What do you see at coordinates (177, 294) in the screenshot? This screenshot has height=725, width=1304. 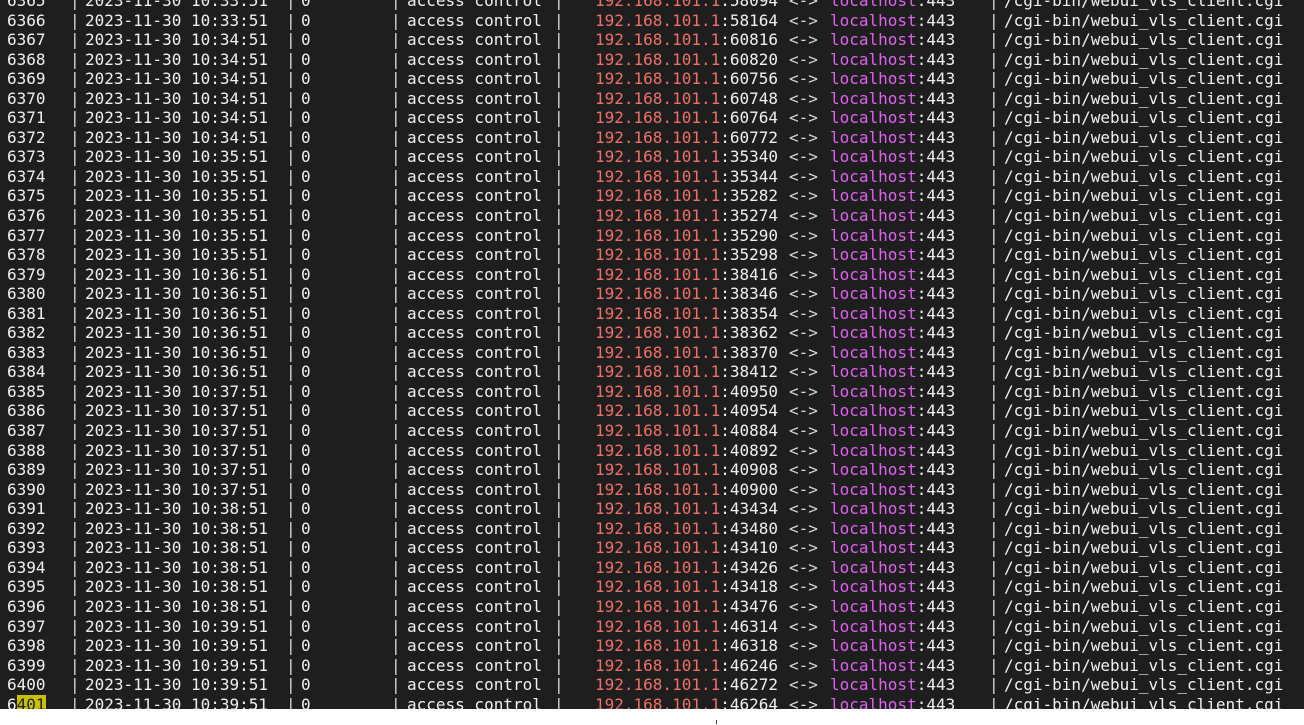 I see `log-row-timestamp: 2023-11-30 10:36:51` at bounding box center [177, 294].